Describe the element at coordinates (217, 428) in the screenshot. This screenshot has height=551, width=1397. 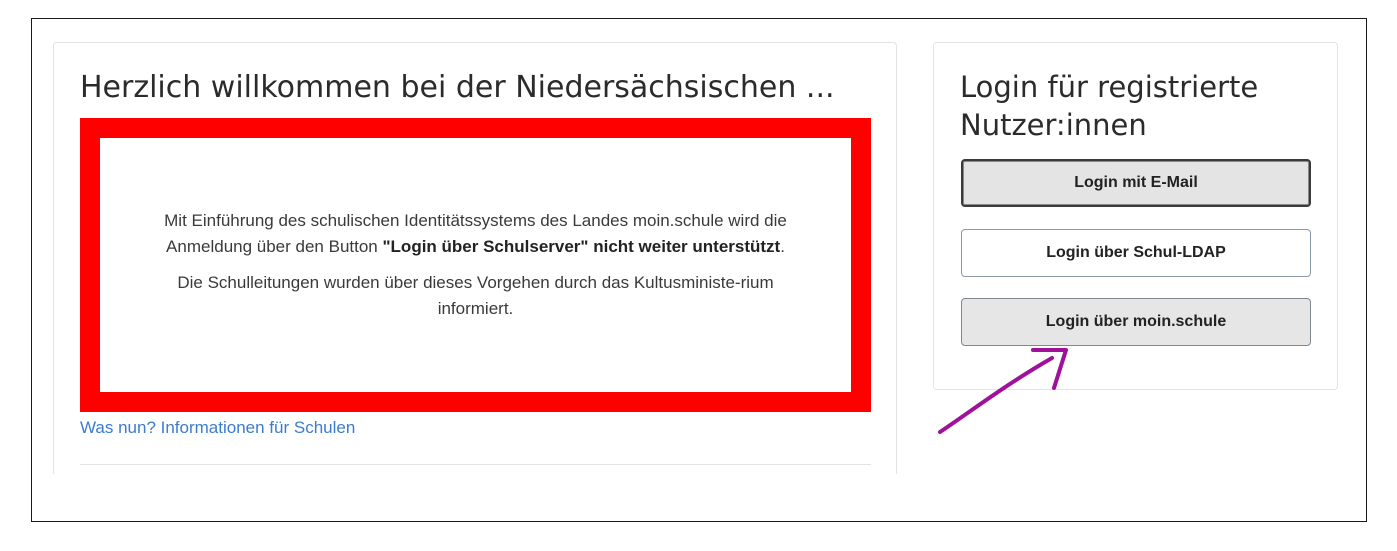
I see `info-link: Was nun? Informationen für Schulen` at that location.